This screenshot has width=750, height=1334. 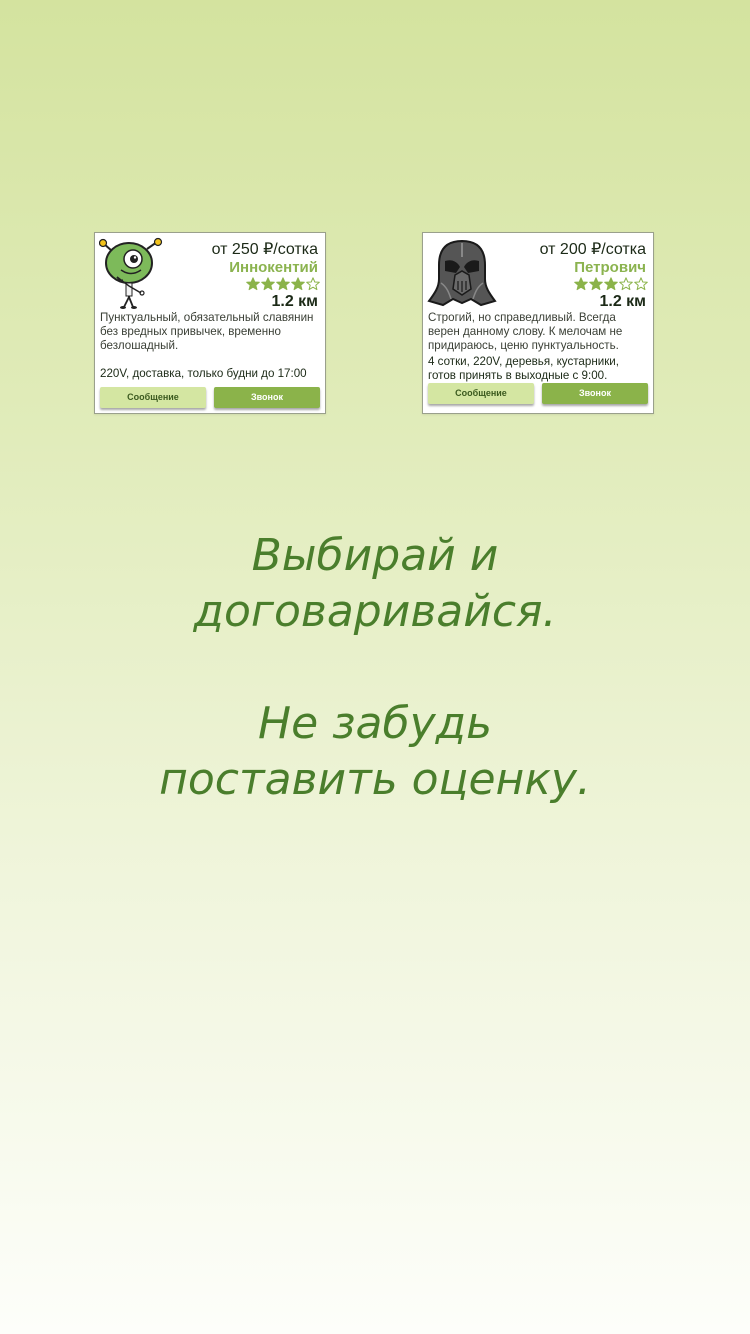 What do you see at coordinates (203, 373) in the screenshot?
I see `executor-conditions: 220V, доставка, только будни до 17:00` at bounding box center [203, 373].